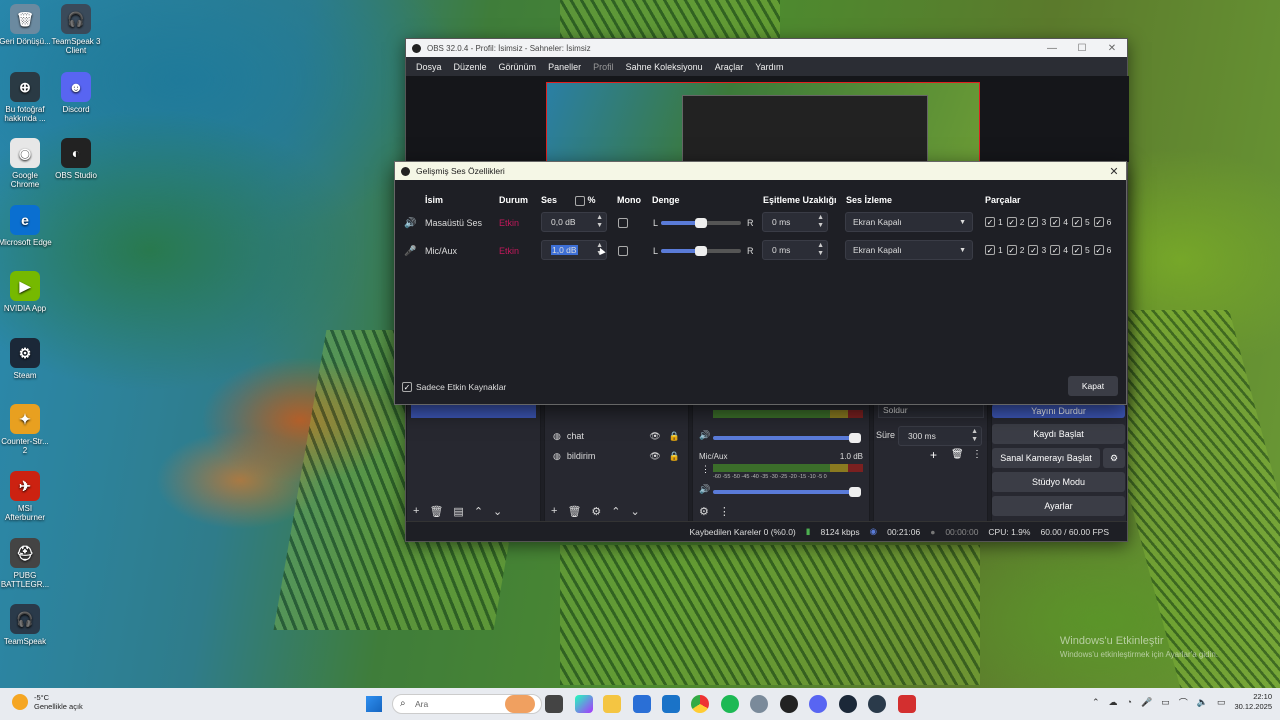 The width and height of the screenshot is (1280, 720). What do you see at coordinates (1112, 48) in the screenshot?
I see `close-icon: ✕` at bounding box center [1112, 48].